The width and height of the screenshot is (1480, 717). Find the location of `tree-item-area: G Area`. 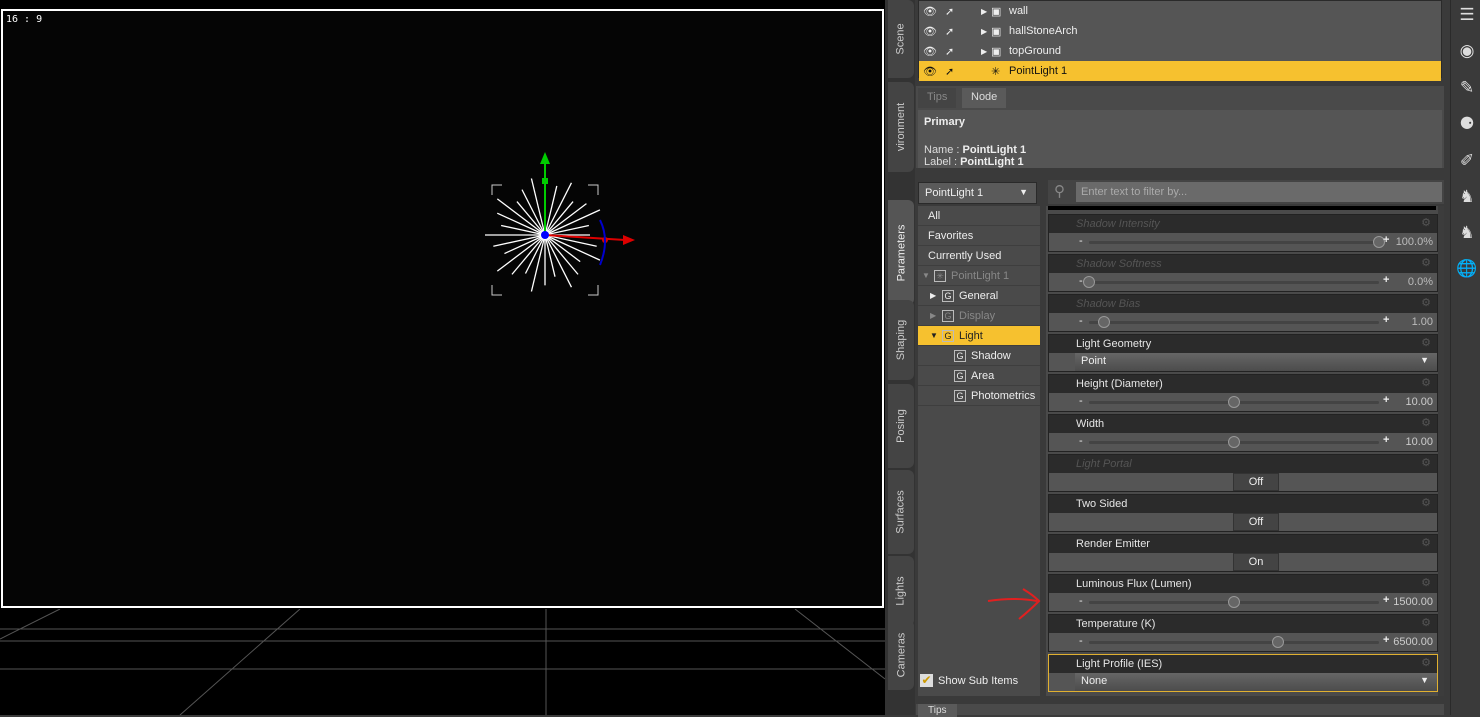

tree-item-area: G Area is located at coordinates (979, 376).